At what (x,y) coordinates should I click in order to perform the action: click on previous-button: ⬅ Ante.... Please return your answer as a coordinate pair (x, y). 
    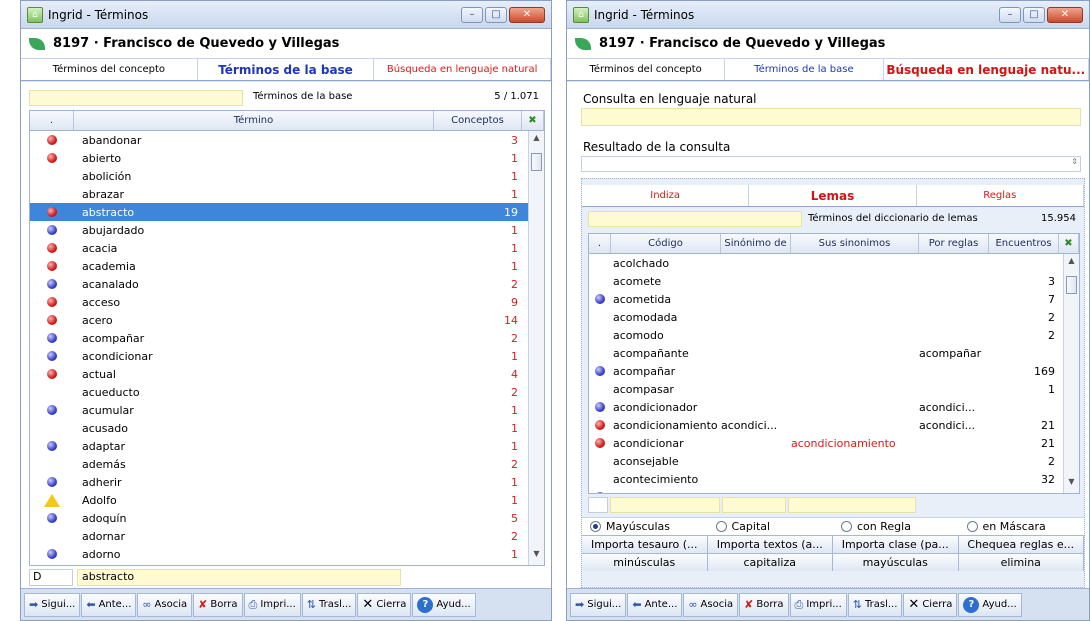
    Looking at the image, I should click on (655, 604).